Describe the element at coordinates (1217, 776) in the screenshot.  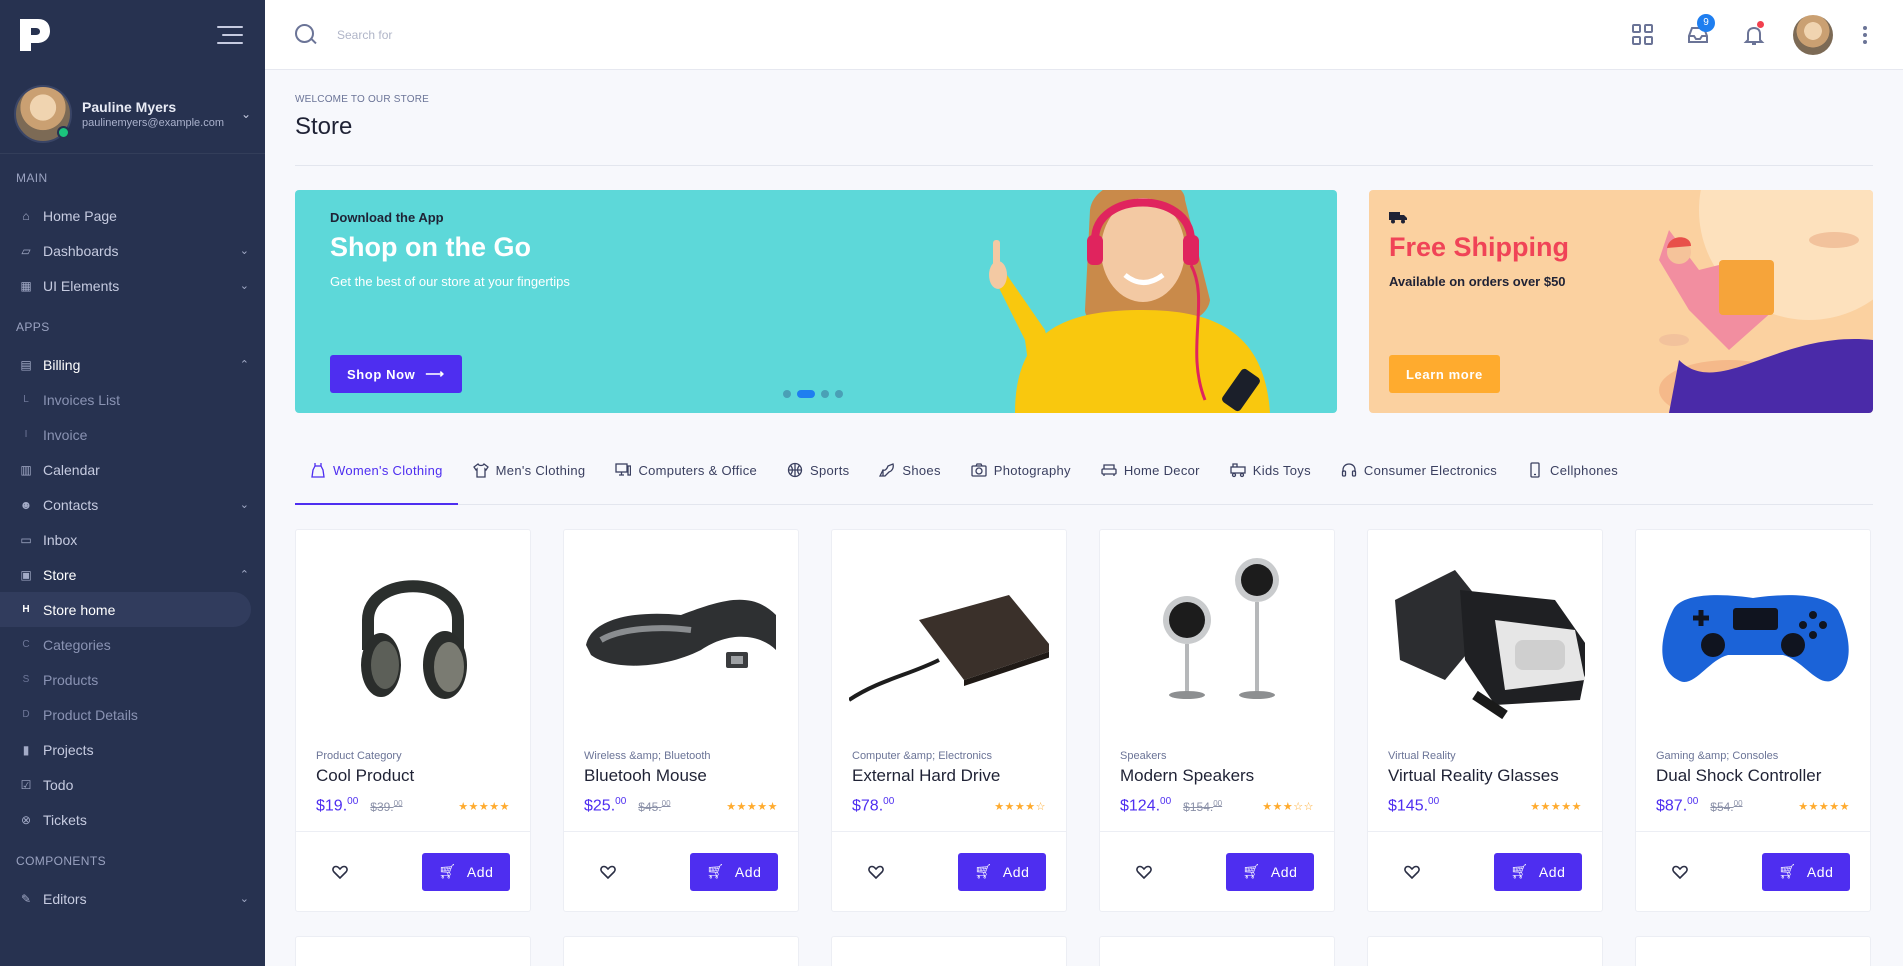
I see `product-name: Modern Speakers` at that location.